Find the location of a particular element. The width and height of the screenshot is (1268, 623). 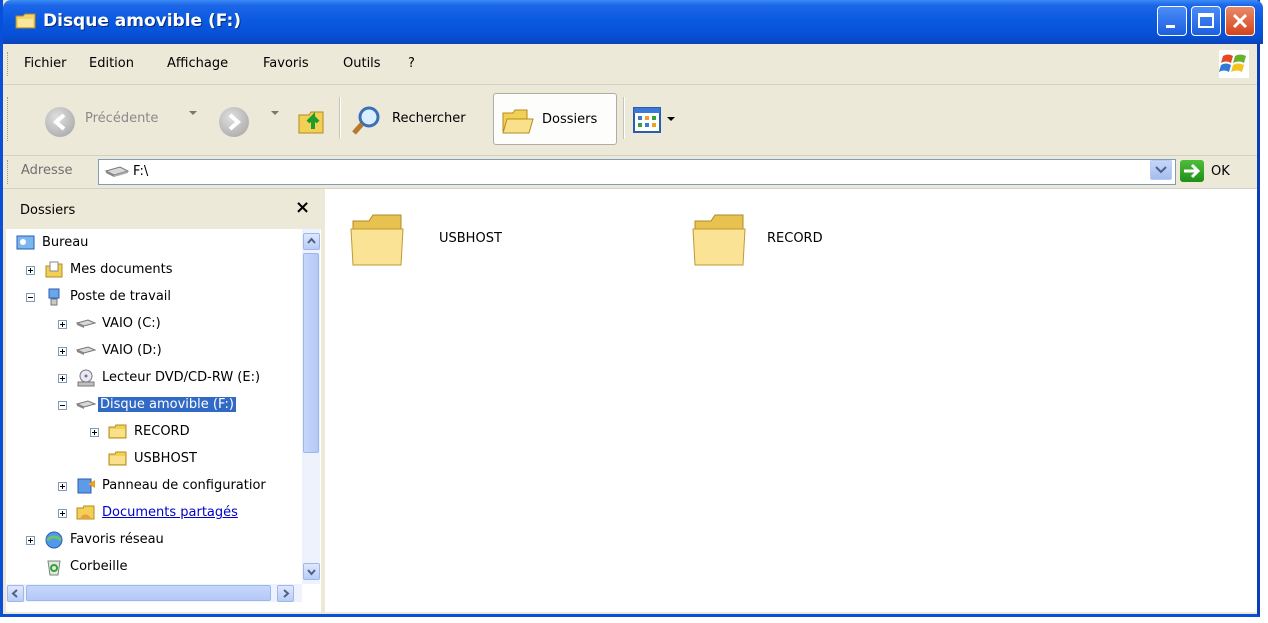

tree-label: VAIO (D:) is located at coordinates (132, 350).